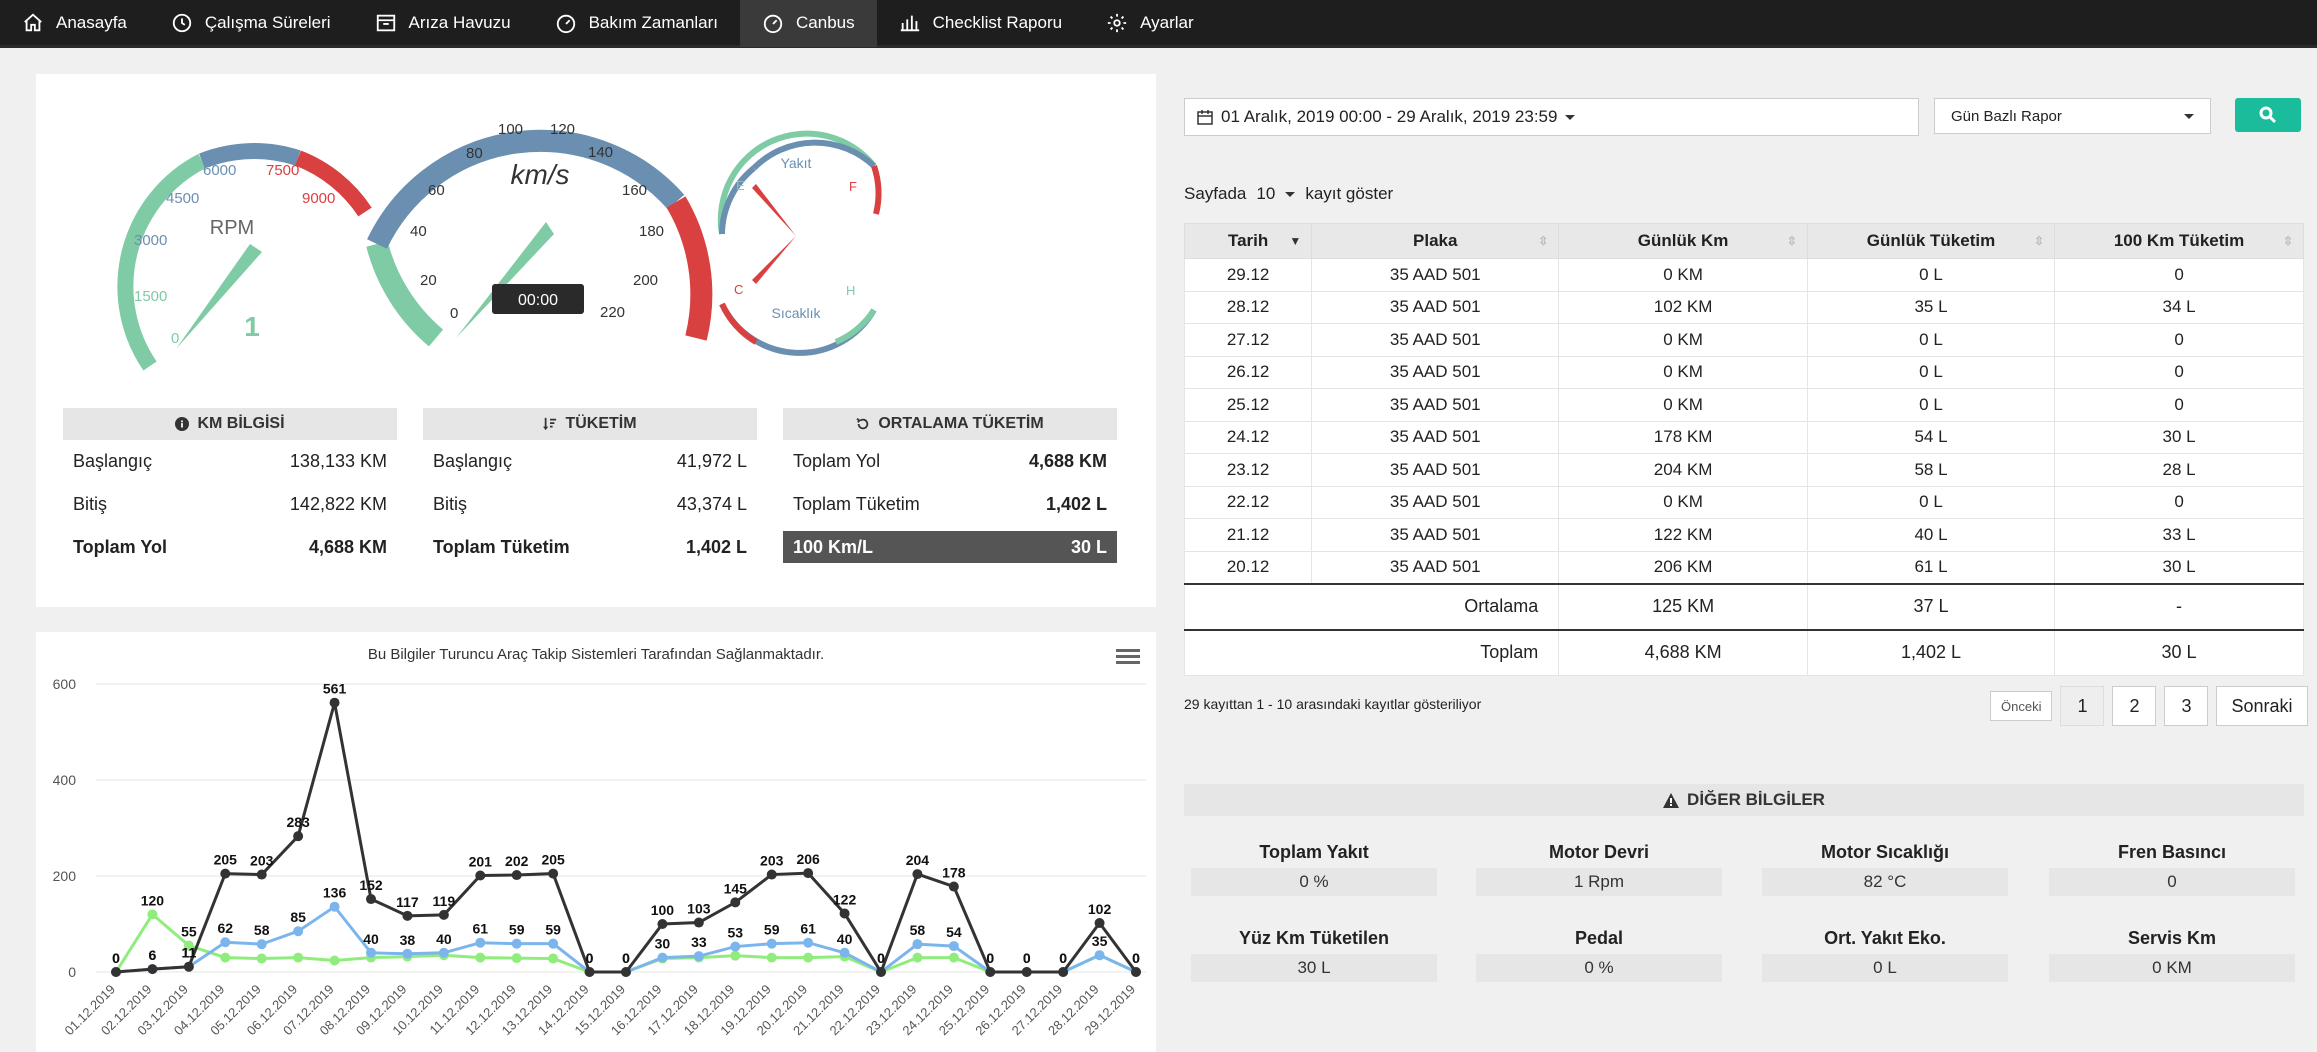 The width and height of the screenshot is (2317, 1052). What do you see at coordinates (74, 23) in the screenshot?
I see `nav-anasayfa: Anasayfa` at bounding box center [74, 23].